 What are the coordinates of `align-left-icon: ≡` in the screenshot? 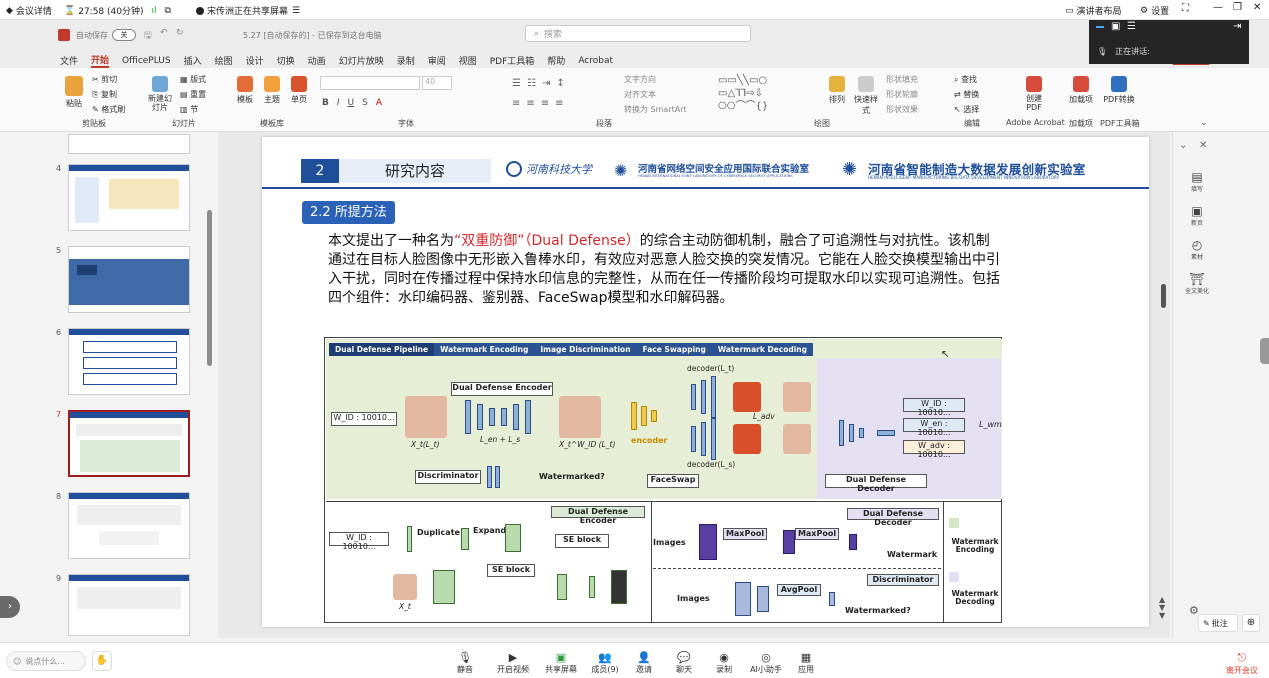 It's located at (516, 103).